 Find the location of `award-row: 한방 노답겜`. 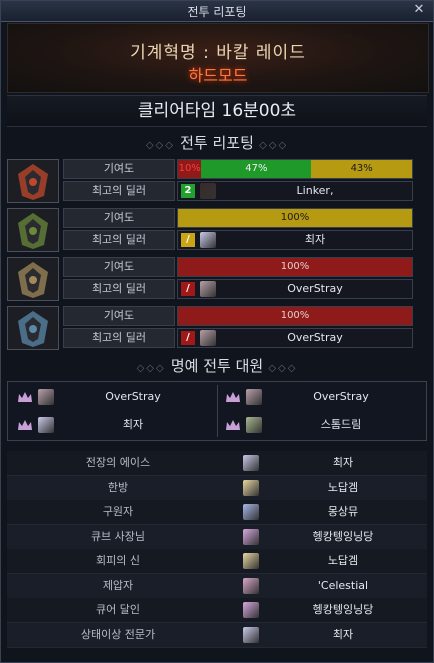

award-row: 한방 노답겜 is located at coordinates (217, 488).